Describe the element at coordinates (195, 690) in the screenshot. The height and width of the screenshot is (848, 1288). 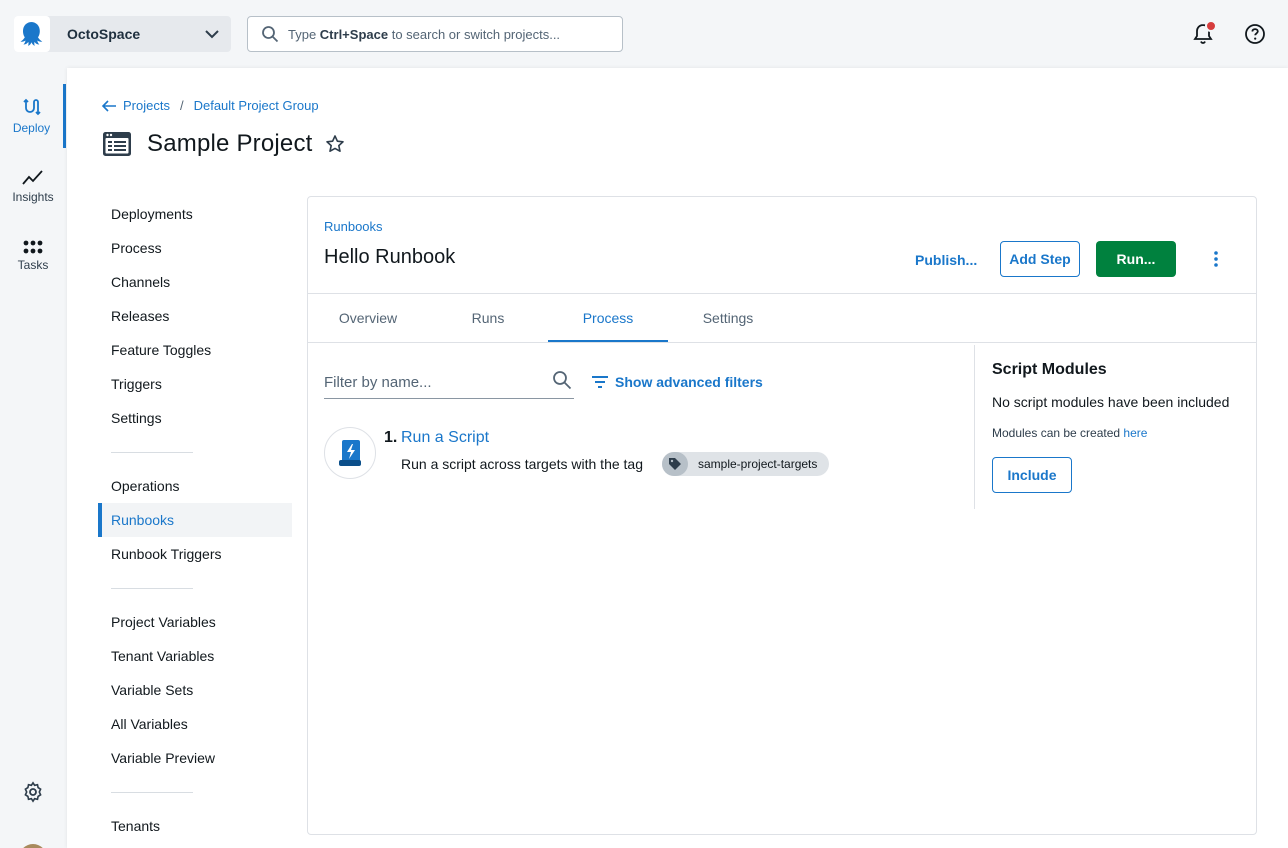
I see `nav-item-variable-sets: Variable Sets` at that location.